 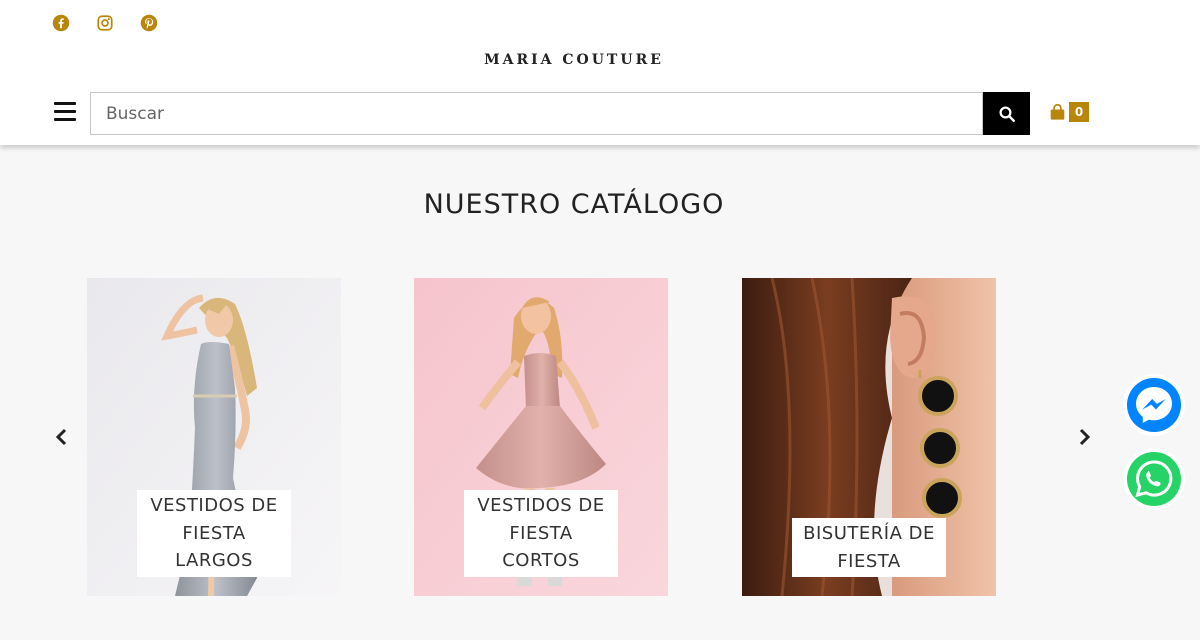 I want to click on instagram-icon, so click(x=105, y=23).